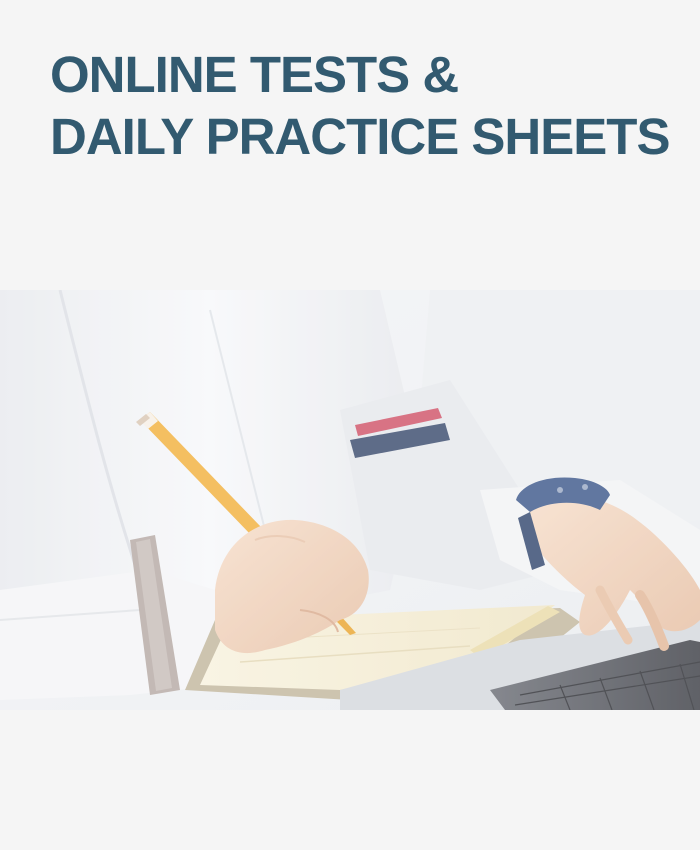  What do you see at coordinates (360, 106) in the screenshot?
I see `page-title: ONLINE TESTS & DAILY PRACTICE SHEETS` at bounding box center [360, 106].